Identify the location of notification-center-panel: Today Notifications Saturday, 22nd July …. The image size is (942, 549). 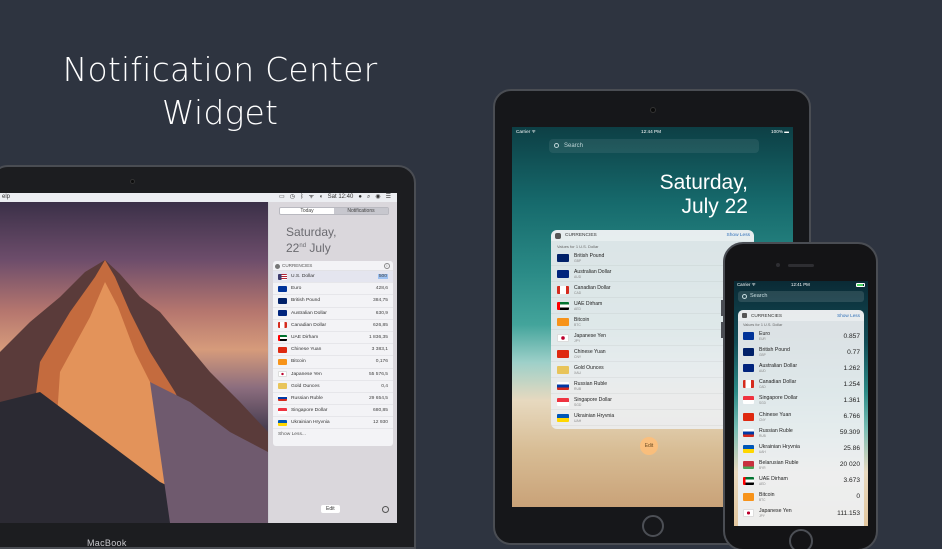
(332, 362).